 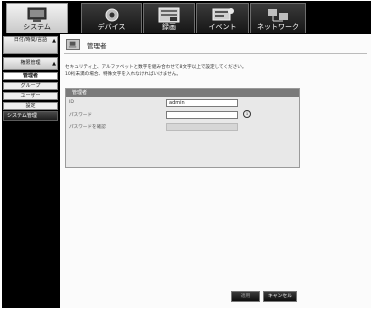 What do you see at coordinates (223, 14) in the screenshot?
I see `event-icon` at bounding box center [223, 14].